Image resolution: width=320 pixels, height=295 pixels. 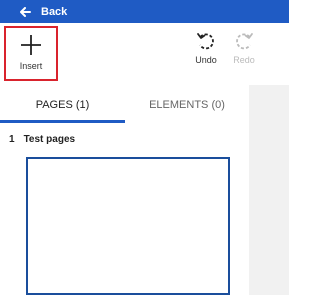 What do you see at coordinates (269, 190) in the screenshot?
I see `canvas-area` at bounding box center [269, 190].